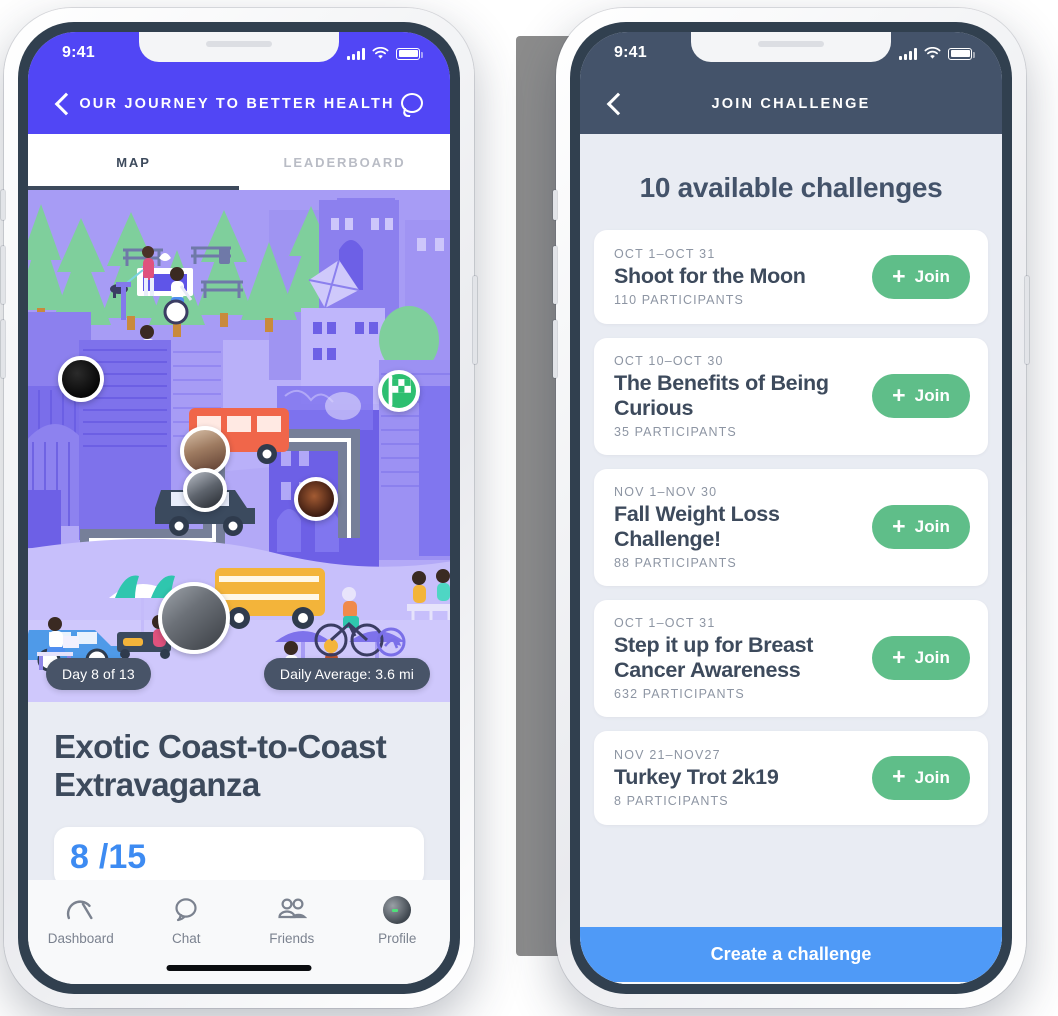  I want to click on people-icon, so click(292, 910).